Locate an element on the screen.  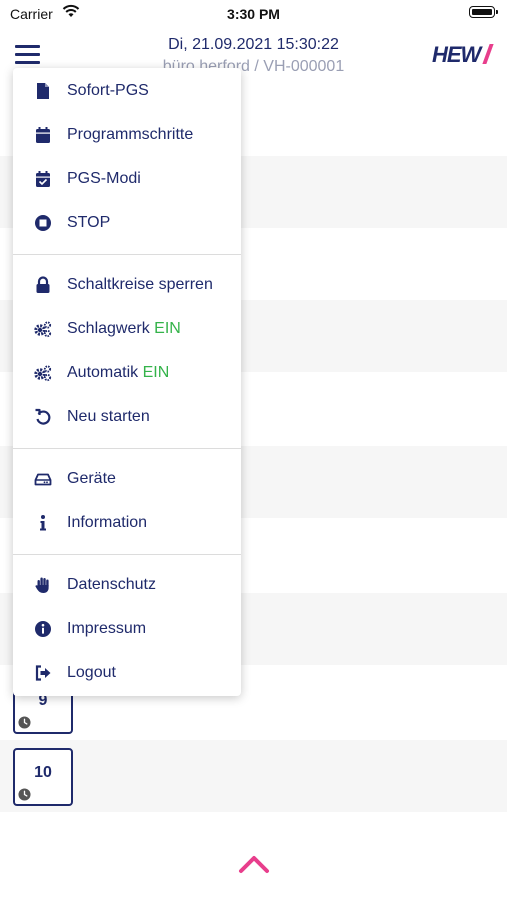
menu-item-pgs-modi: PGS-Modi is located at coordinates (127, 179).